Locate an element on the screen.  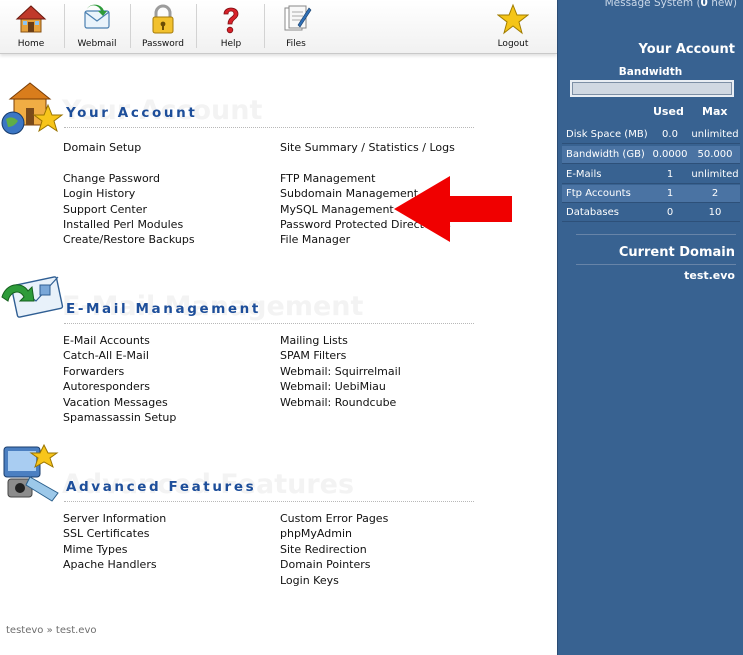
webmail-icon is located at coordinates (97, 16).